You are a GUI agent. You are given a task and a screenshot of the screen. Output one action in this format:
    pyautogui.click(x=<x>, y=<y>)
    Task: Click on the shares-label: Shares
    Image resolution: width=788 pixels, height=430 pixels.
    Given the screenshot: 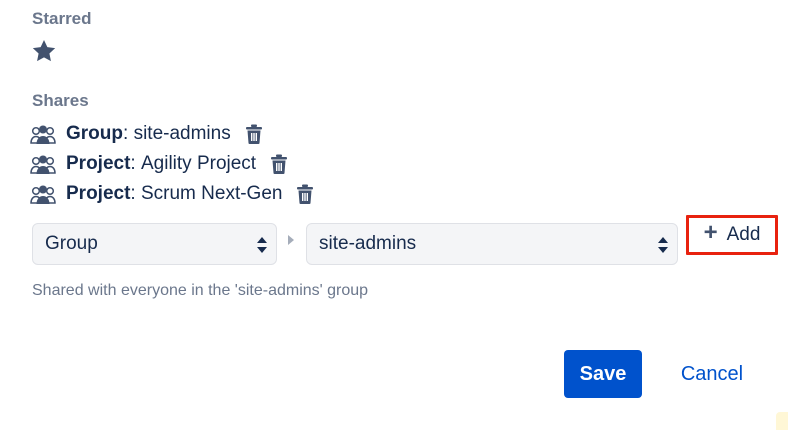 What is the action you would take?
    pyautogui.click(x=60, y=100)
    